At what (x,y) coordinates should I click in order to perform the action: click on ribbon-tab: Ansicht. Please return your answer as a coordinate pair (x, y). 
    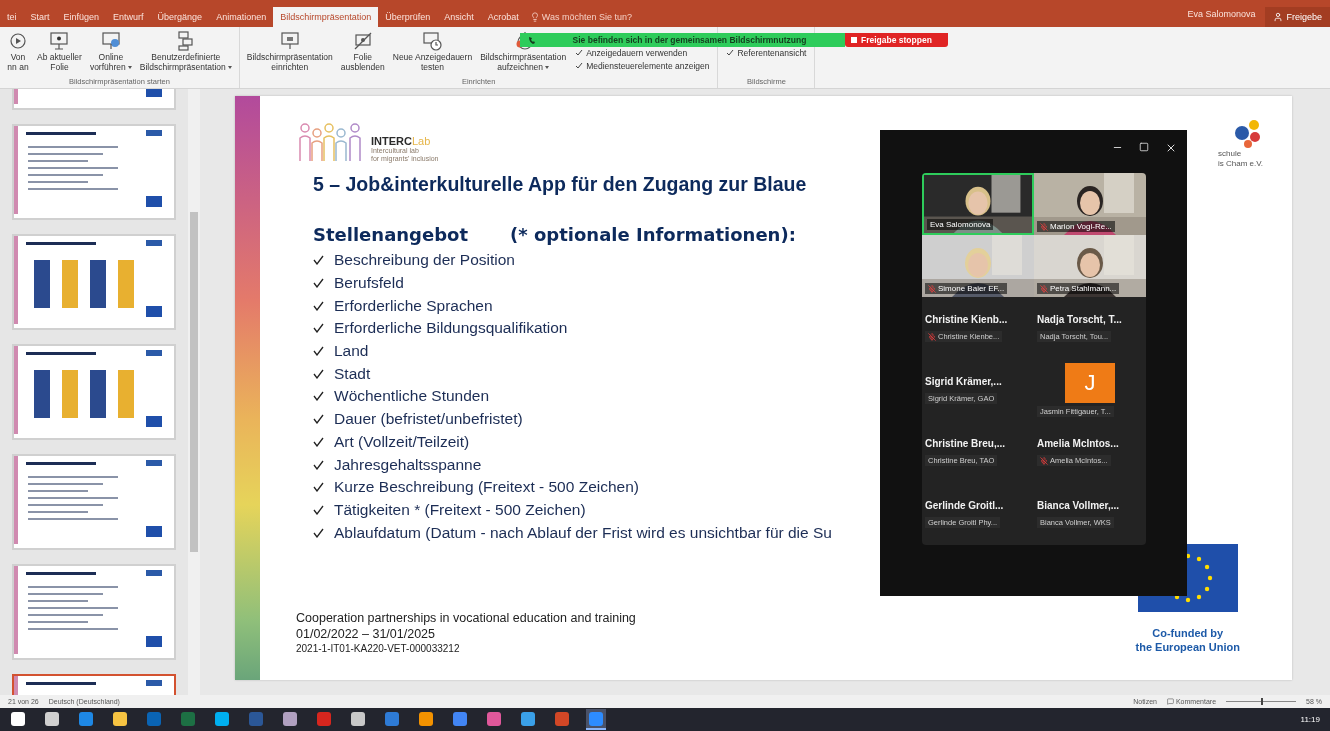
    Looking at the image, I should click on (459, 17).